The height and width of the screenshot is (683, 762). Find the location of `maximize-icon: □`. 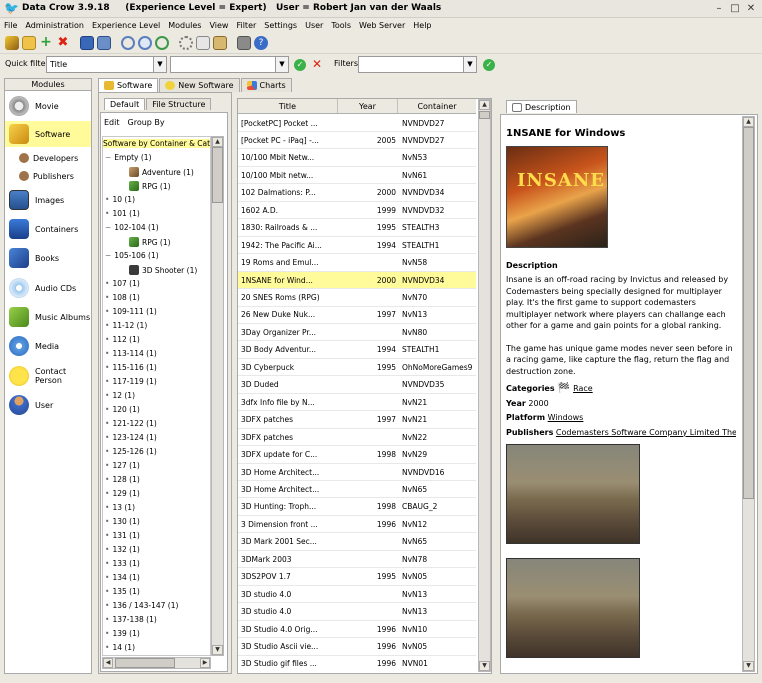

maximize-icon: □ is located at coordinates (735, 8).